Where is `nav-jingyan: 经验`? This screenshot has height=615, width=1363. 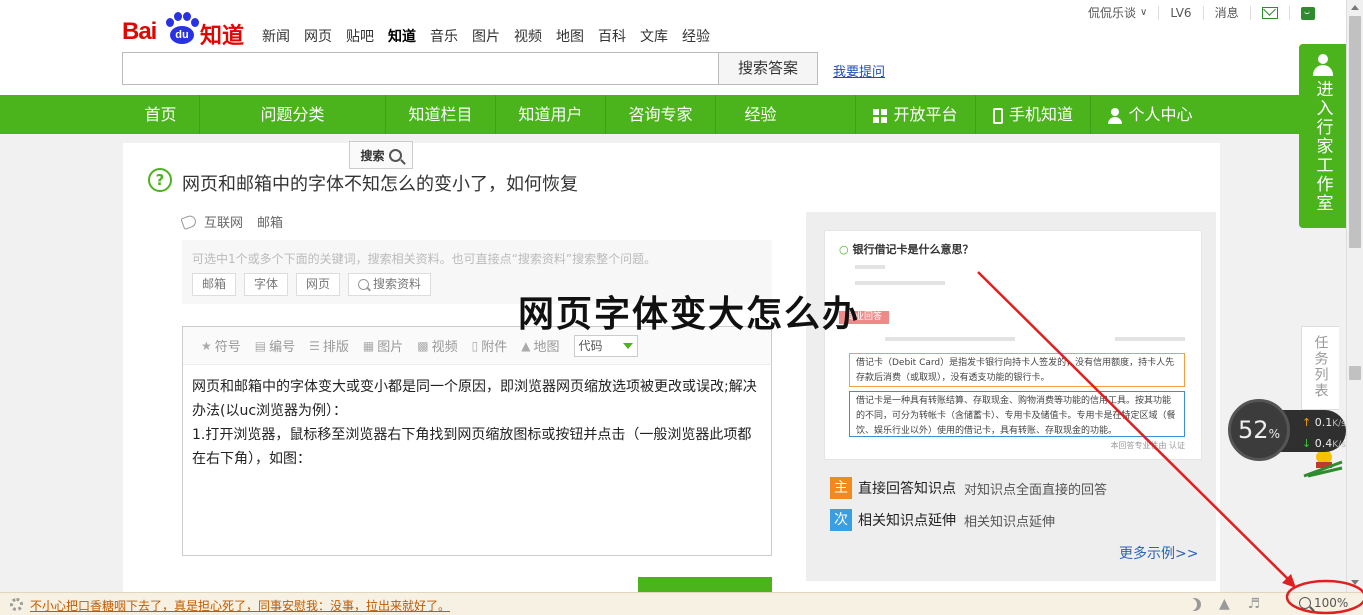 nav-jingyan: 经验 is located at coordinates (760, 114).